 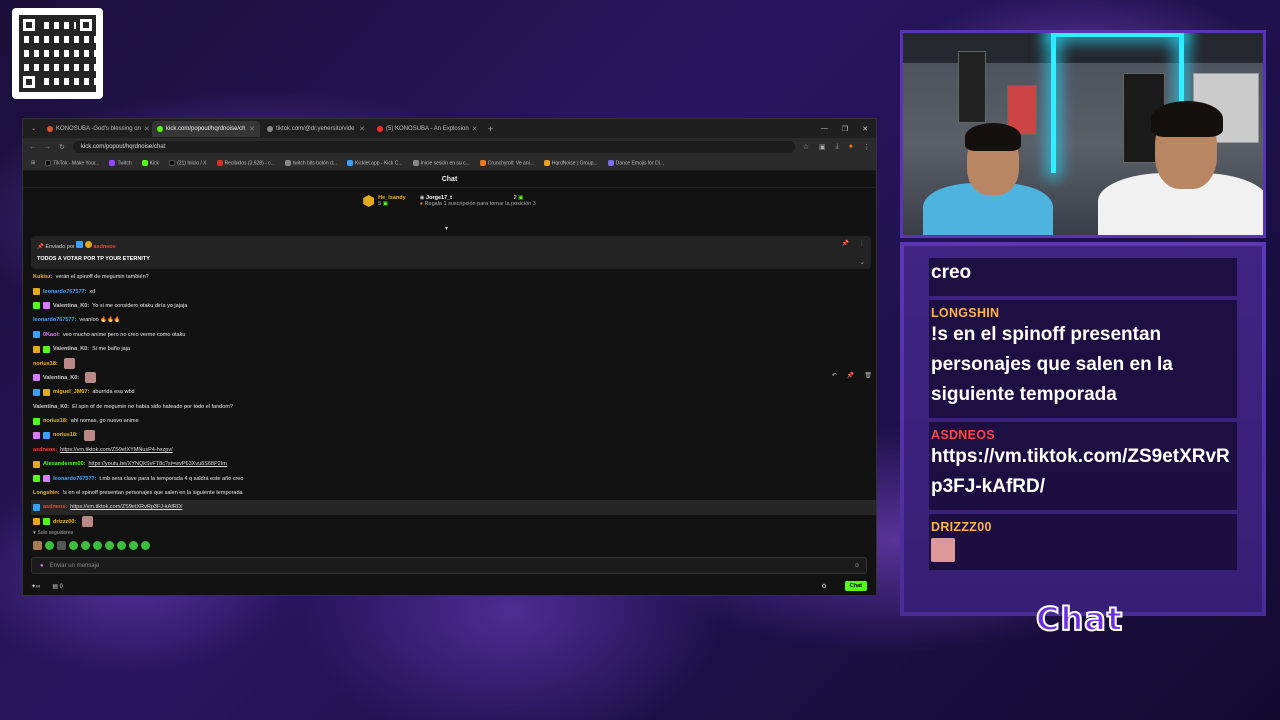 I want to click on chat-username: Longshin:, so click(x=46, y=493).